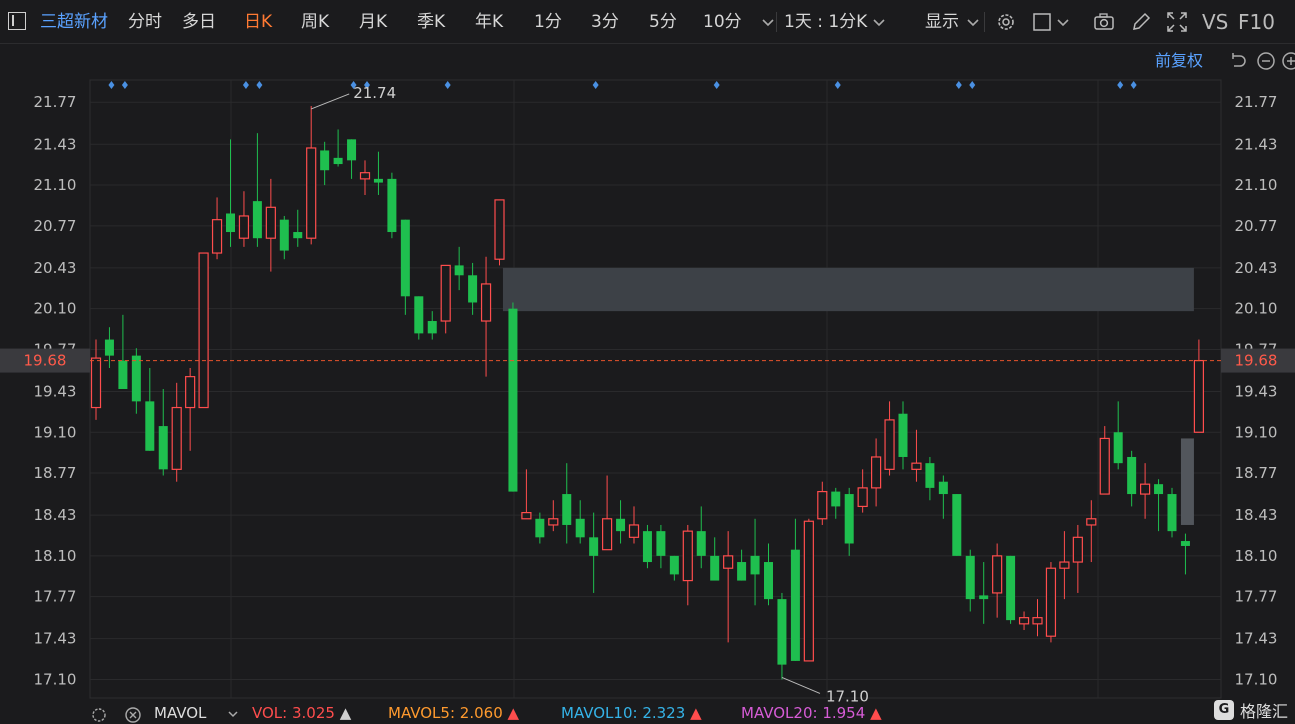 This screenshot has width=1295, height=724. Describe the element at coordinates (779, 713) in the screenshot. I see `mavol20-label: MAVOL20:` at that location.